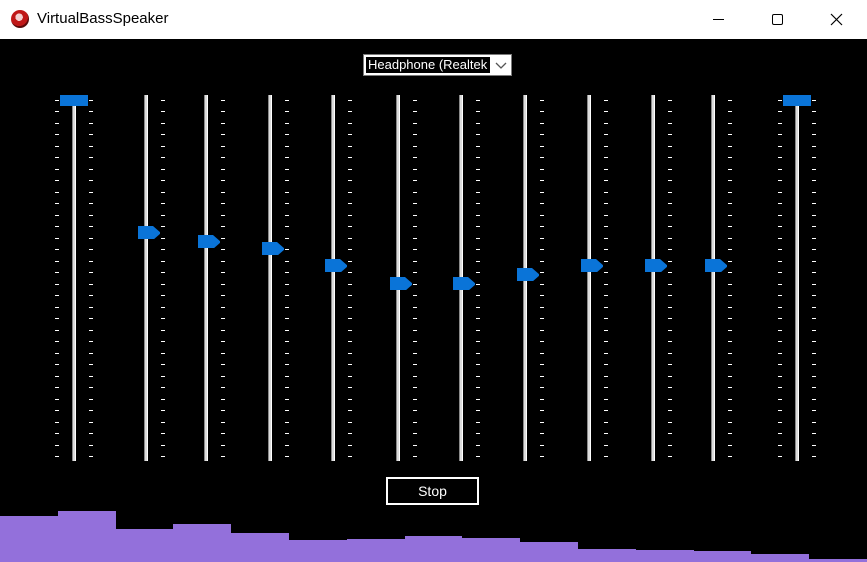  Describe the element at coordinates (718, 19) in the screenshot. I see `minimize-button` at that location.